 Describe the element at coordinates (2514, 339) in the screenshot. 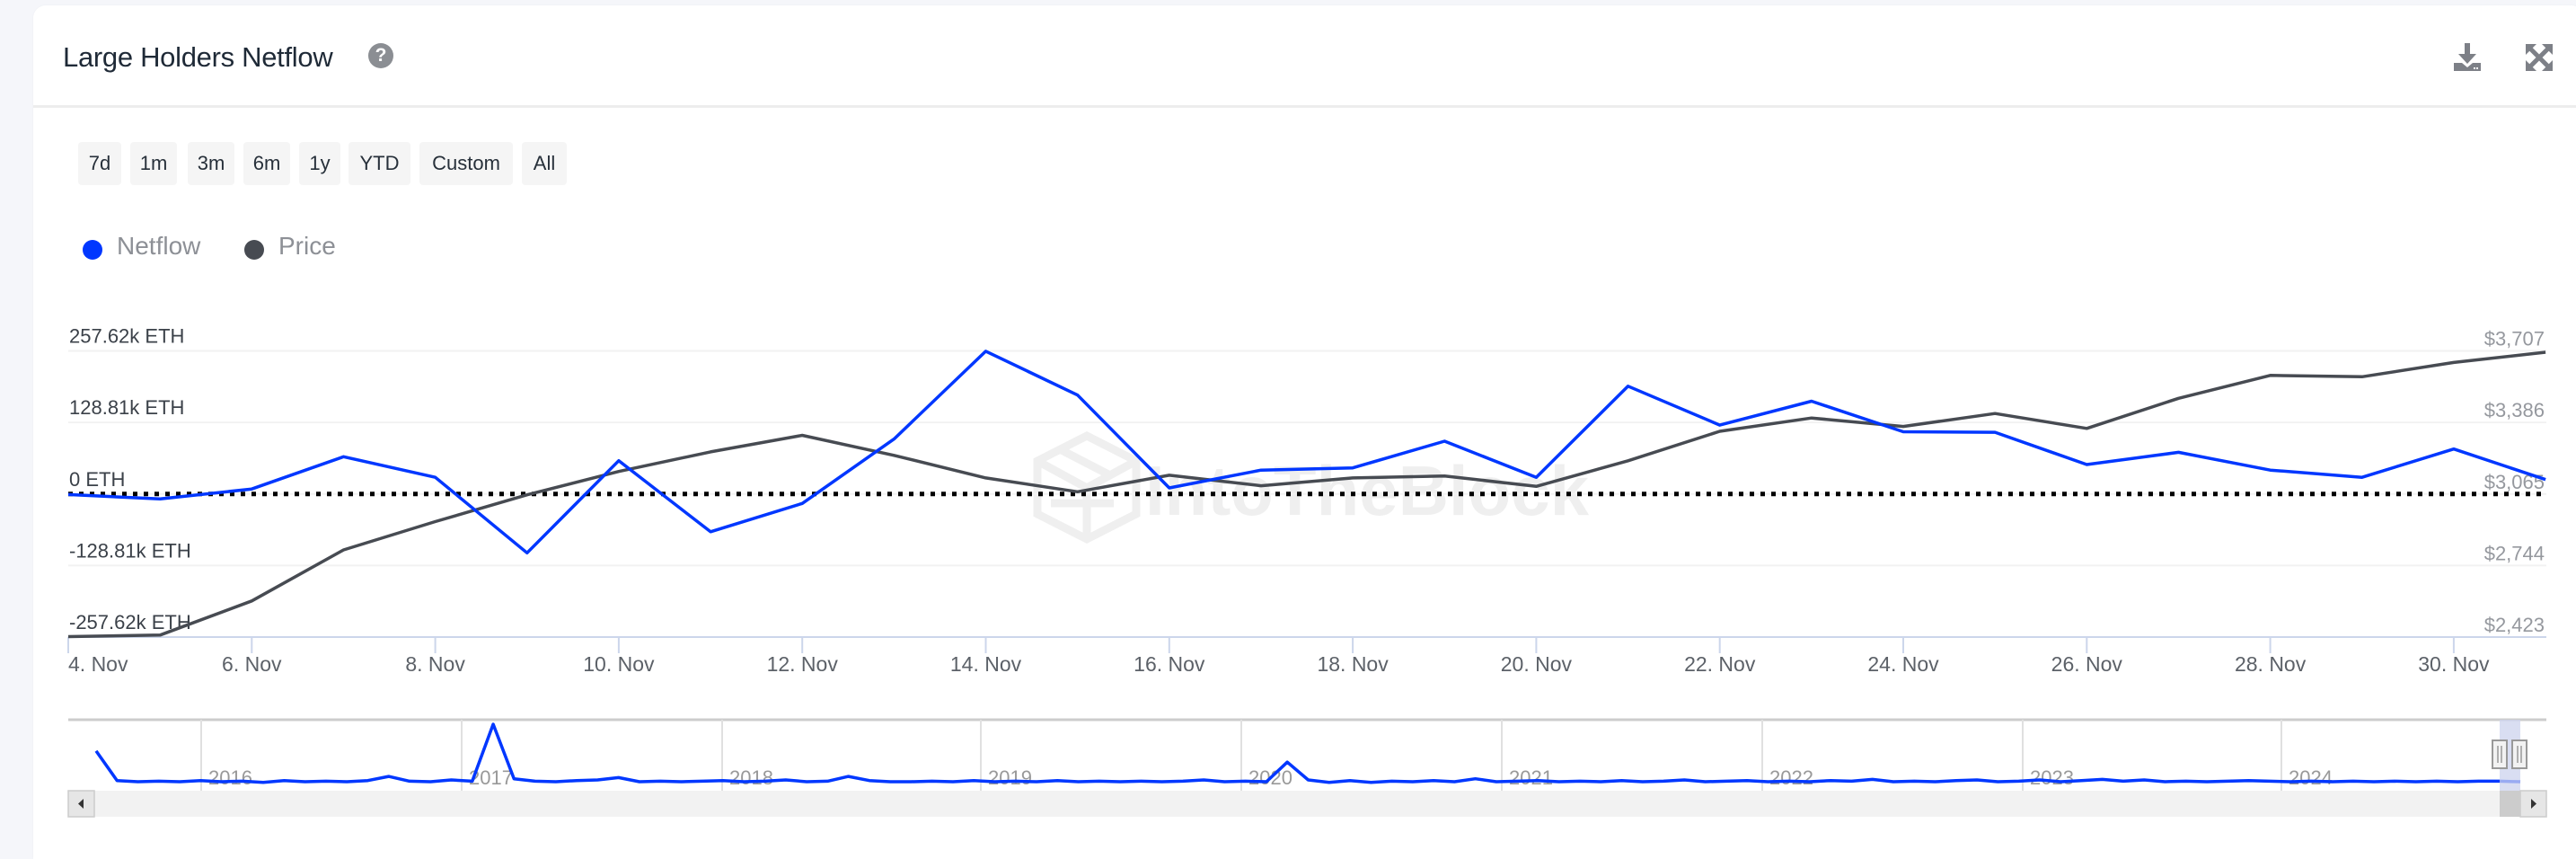

I see `y-right-tick-label: $3,707` at that location.